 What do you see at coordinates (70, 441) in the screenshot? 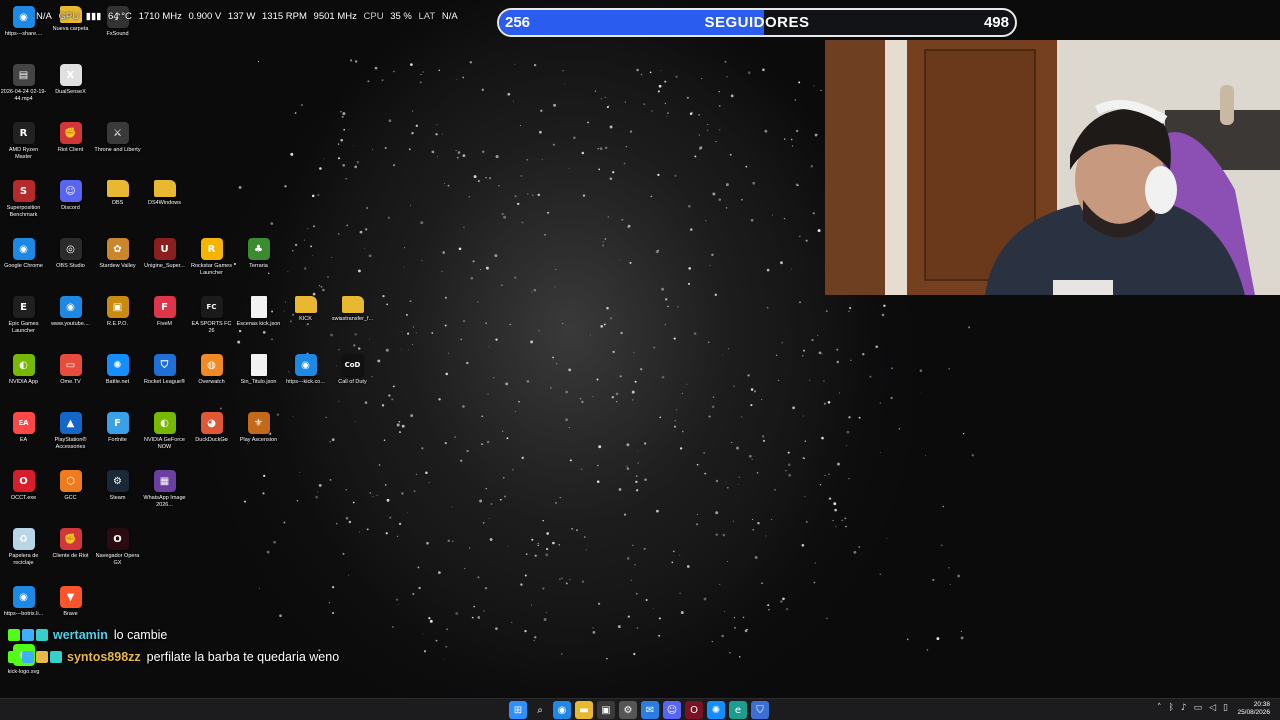
I see `desktop-icon: ▲ PlayStation® Accessories` at bounding box center [70, 441].